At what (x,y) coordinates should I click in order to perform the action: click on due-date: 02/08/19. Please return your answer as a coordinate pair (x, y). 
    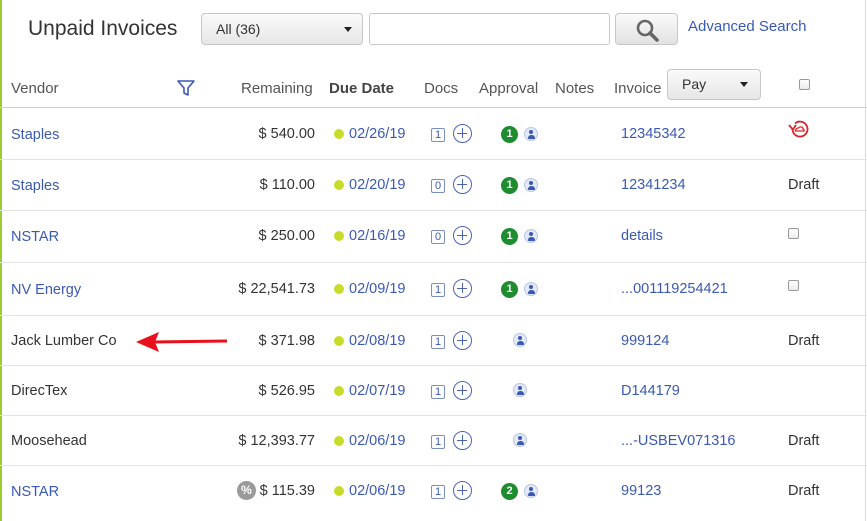
    Looking at the image, I should click on (377, 341).